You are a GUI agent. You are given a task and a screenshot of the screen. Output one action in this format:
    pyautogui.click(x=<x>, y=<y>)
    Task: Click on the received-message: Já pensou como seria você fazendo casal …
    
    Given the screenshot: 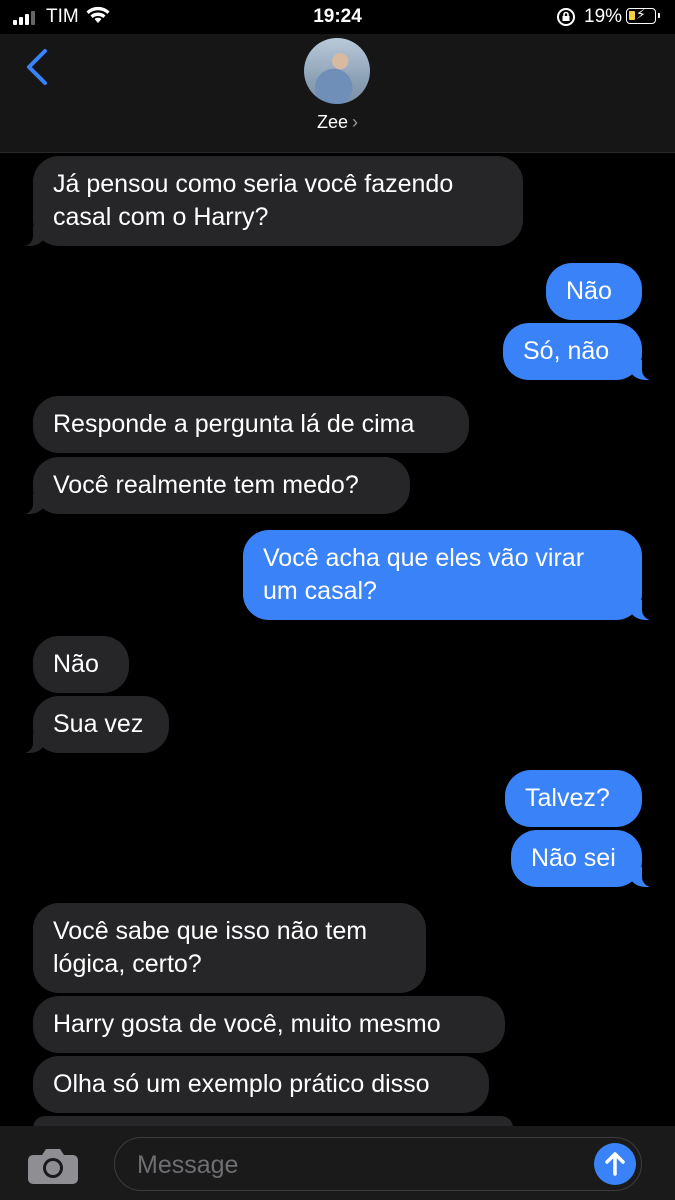 What is the action you would take?
    pyautogui.click(x=265, y=201)
    